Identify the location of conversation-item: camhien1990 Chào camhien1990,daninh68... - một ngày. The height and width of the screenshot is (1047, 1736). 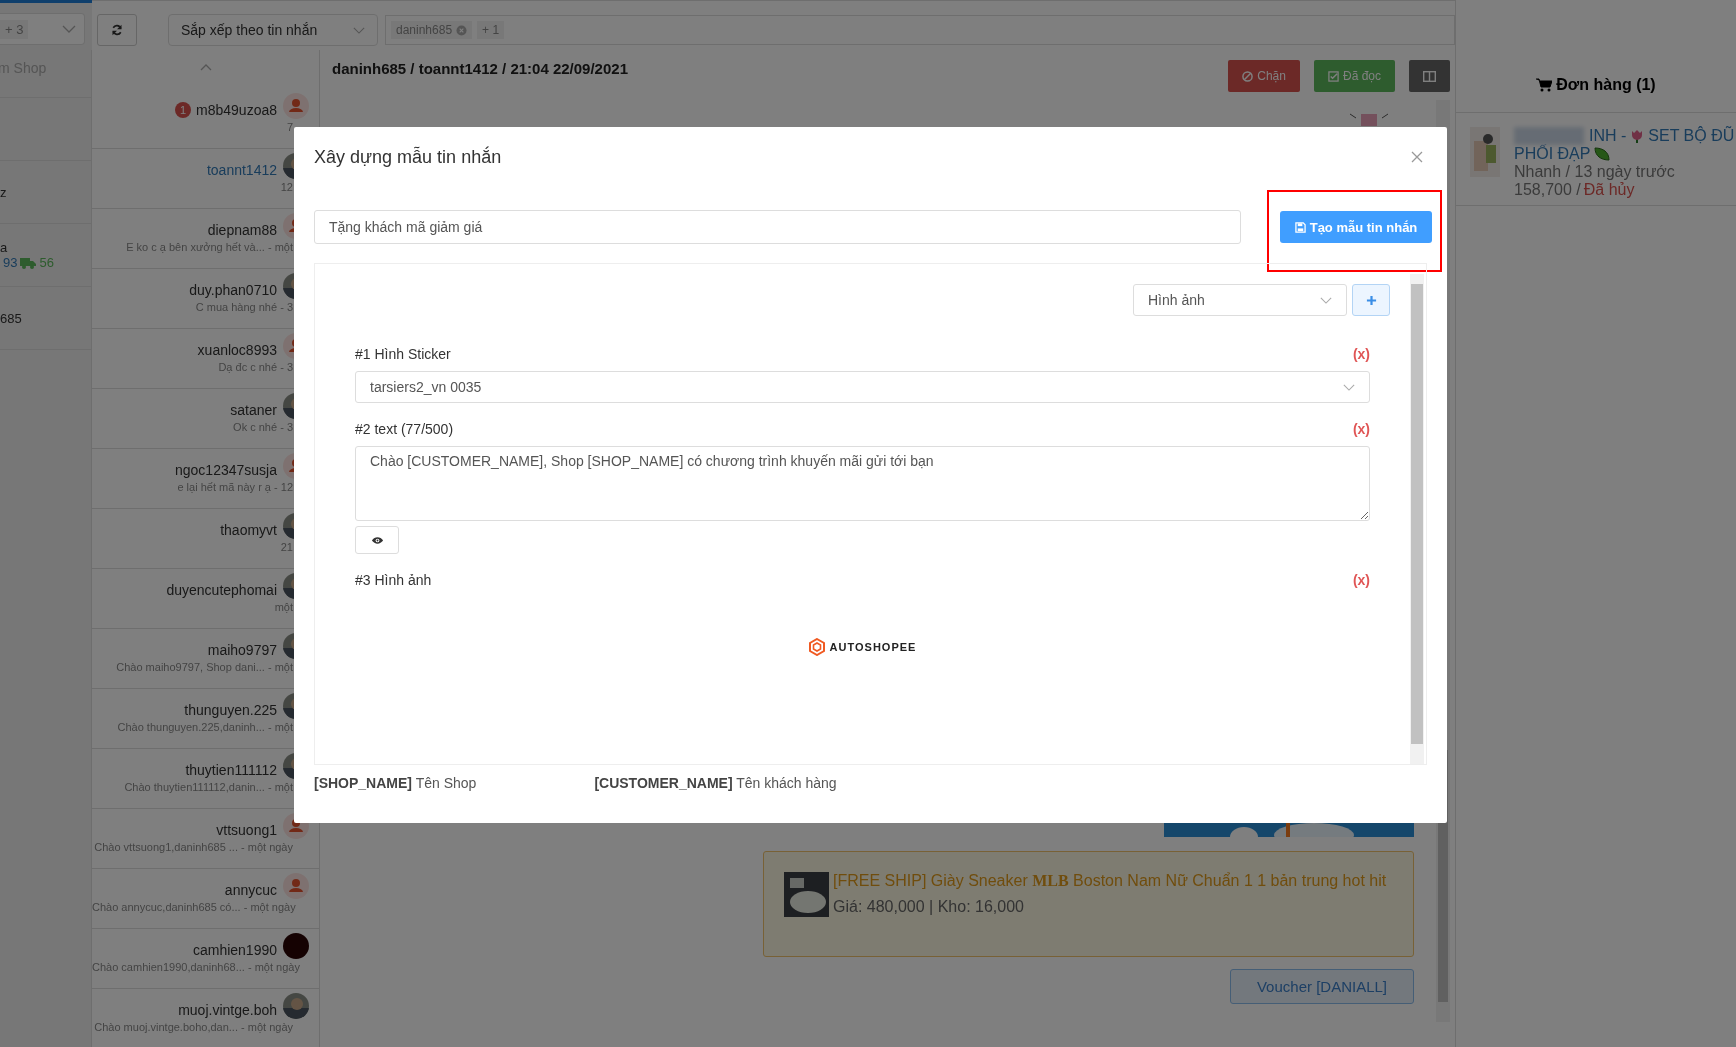
(205, 959).